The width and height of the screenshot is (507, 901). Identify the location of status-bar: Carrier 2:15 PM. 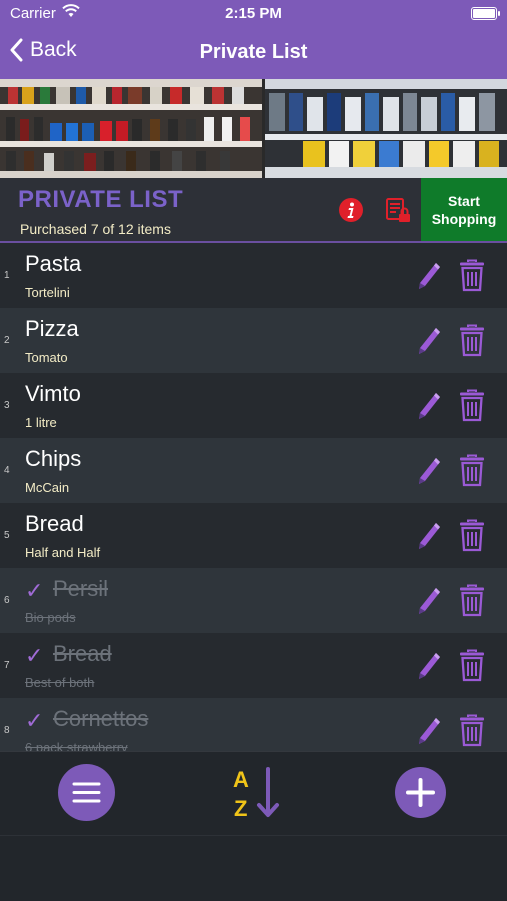
(253, 14).